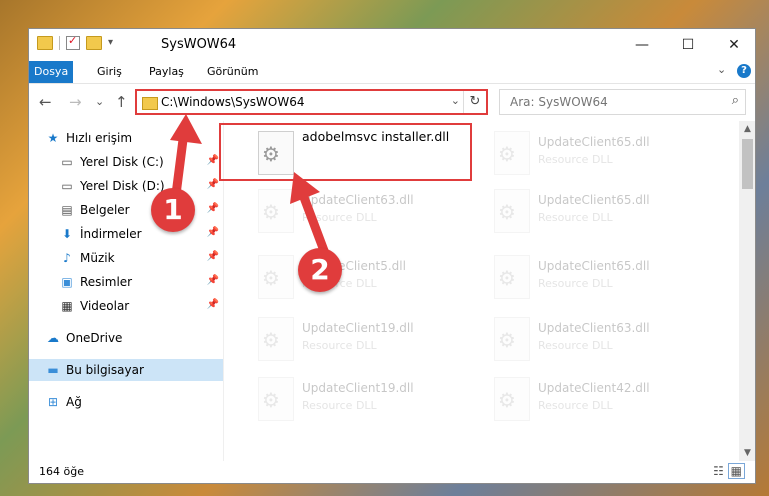  I want to click on sidebar-item-label: Ağ, so click(74, 402).